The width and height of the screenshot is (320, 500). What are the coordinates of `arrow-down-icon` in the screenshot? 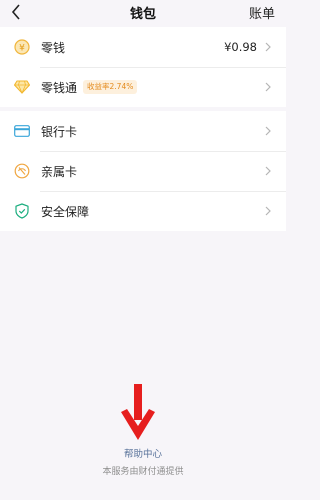 It's located at (138, 412).